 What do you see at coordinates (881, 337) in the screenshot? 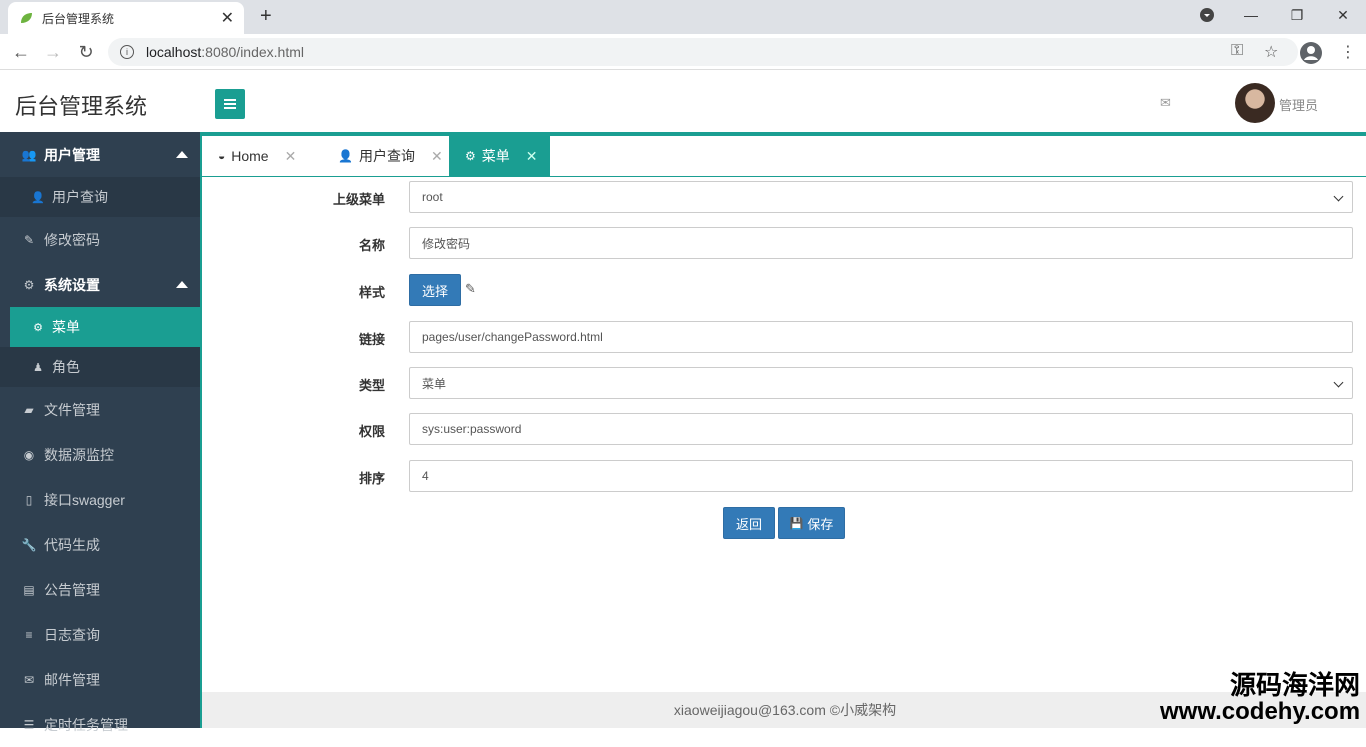
I see `link-input: pages/user/changePassword.html` at bounding box center [881, 337].